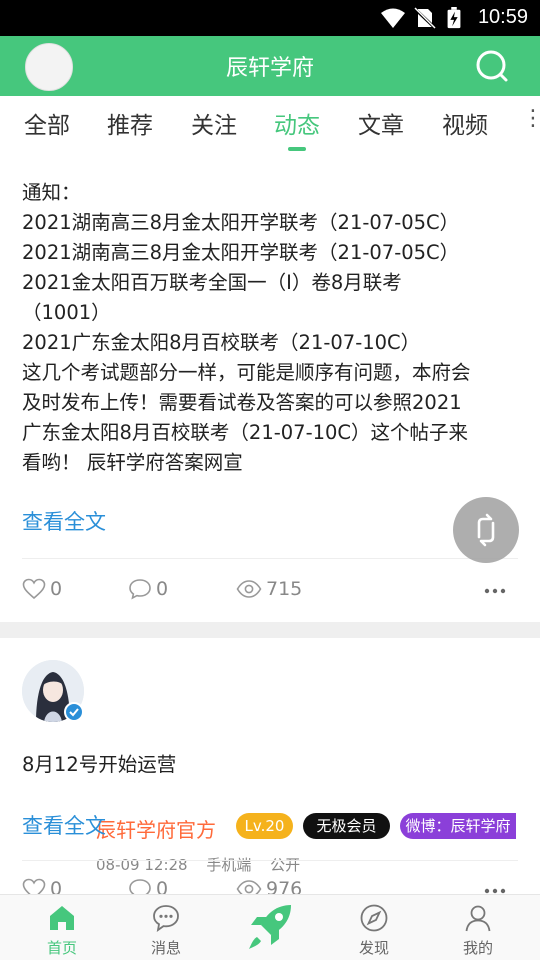  I want to click on status-time: 10:59, so click(502, 17).